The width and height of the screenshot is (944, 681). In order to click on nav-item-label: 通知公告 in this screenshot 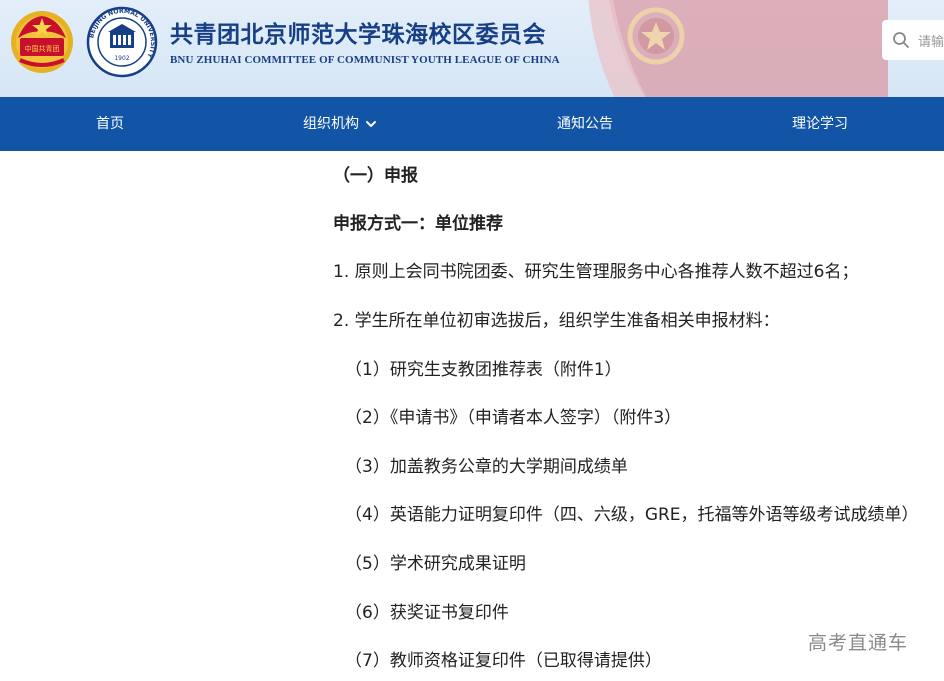, I will do `click(585, 124)`.